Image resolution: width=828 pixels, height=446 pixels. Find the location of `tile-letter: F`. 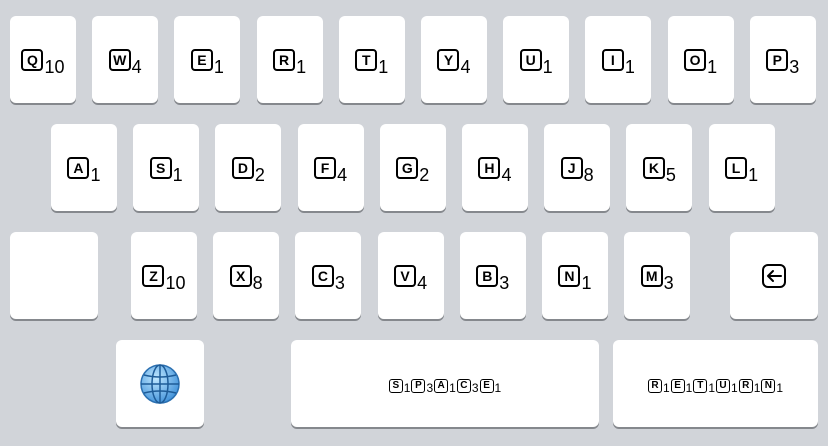

tile-letter: F is located at coordinates (325, 167).